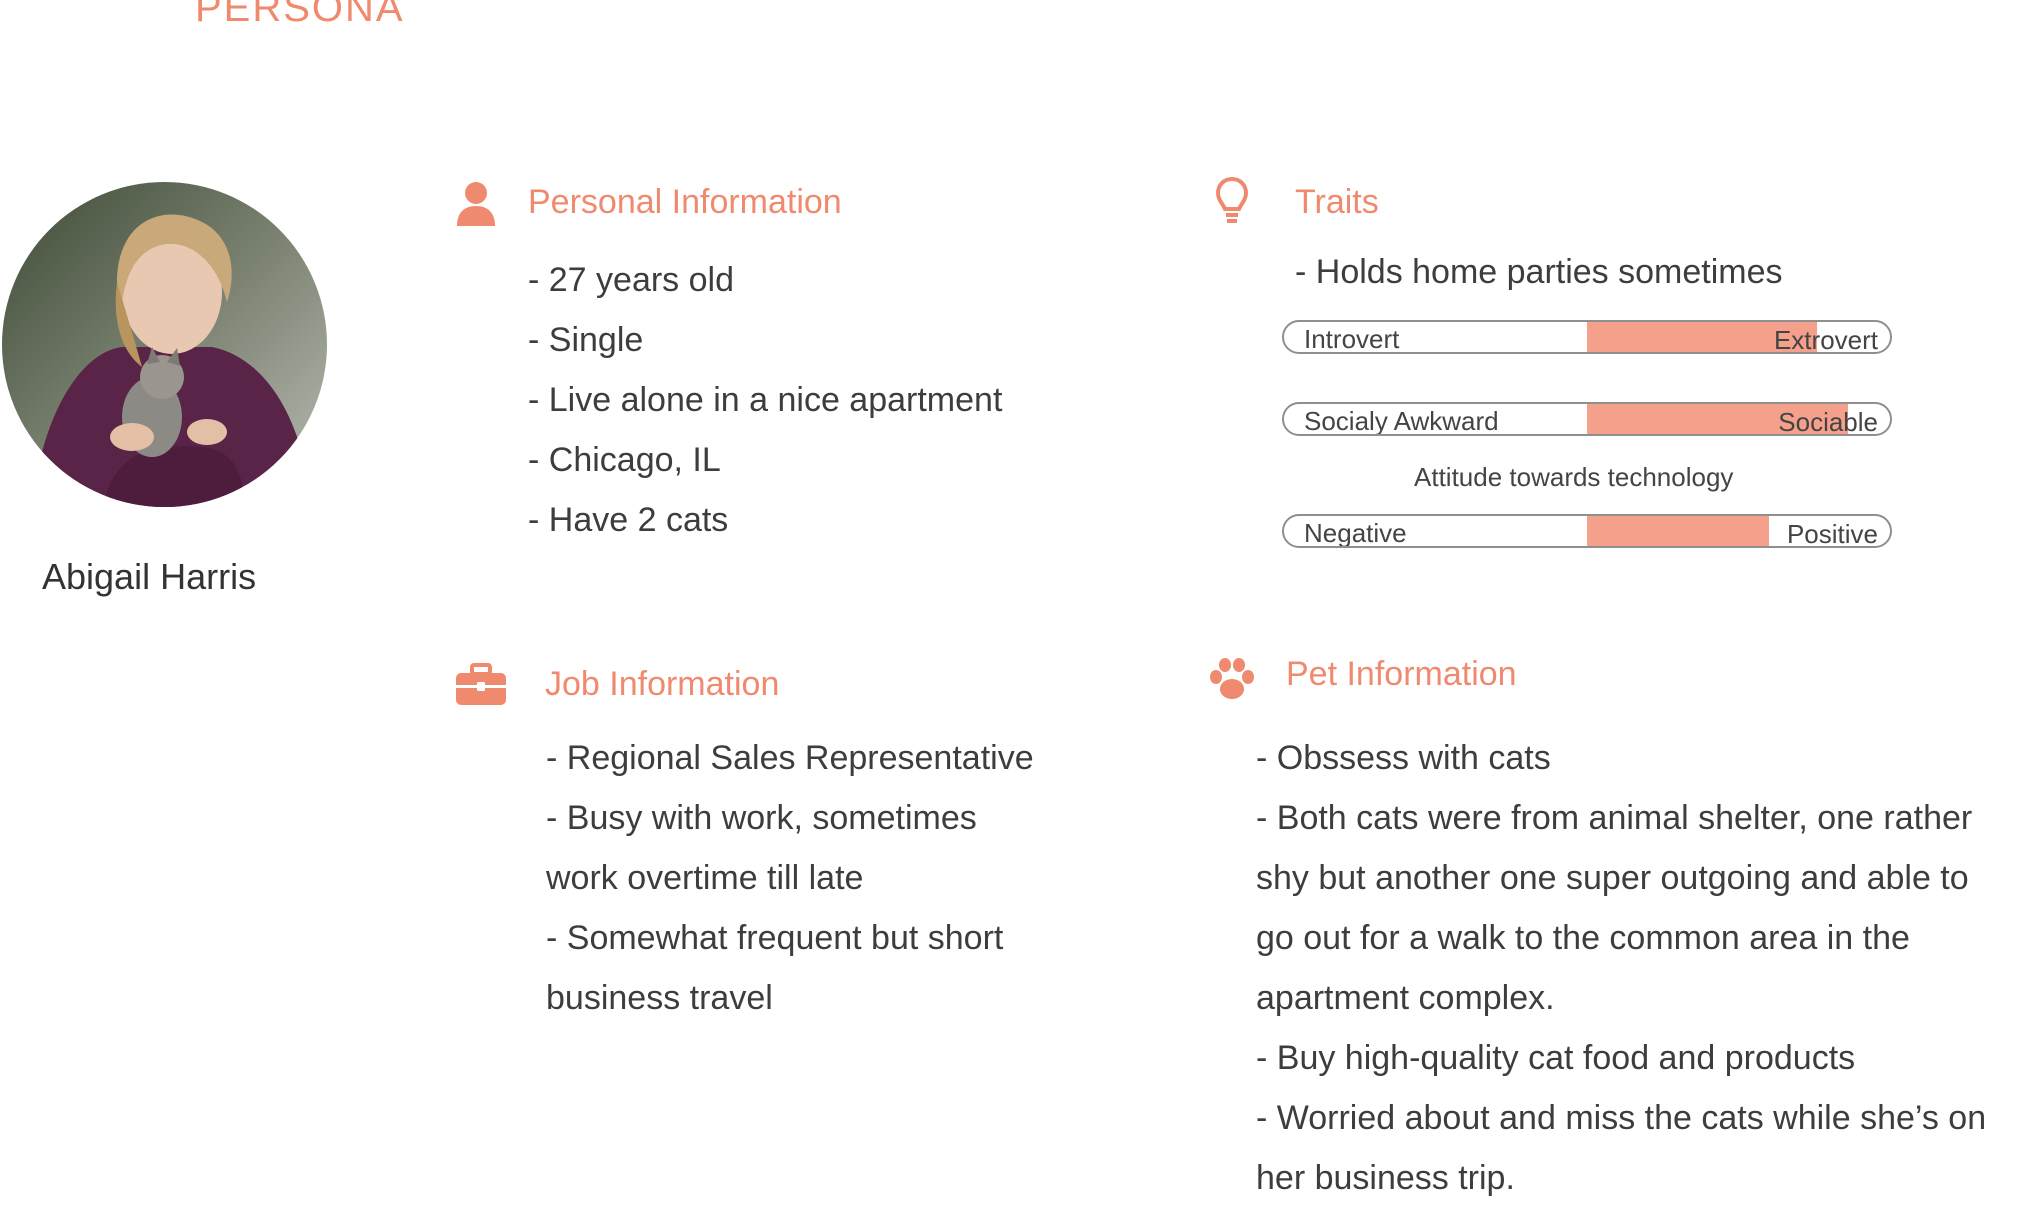  What do you see at coordinates (481, 685) in the screenshot?
I see `briefcase-icon` at bounding box center [481, 685].